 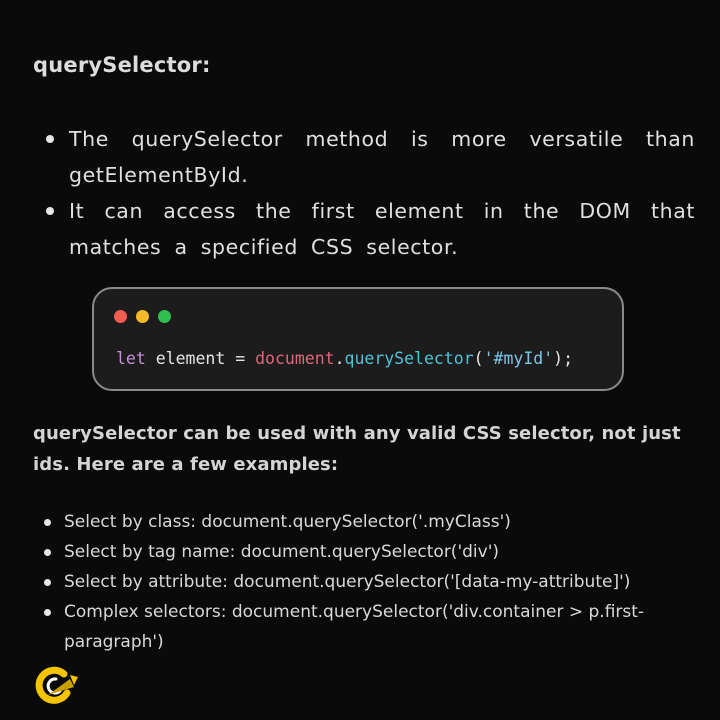 I want to click on brand-logo-icon, so click(x=57, y=685).